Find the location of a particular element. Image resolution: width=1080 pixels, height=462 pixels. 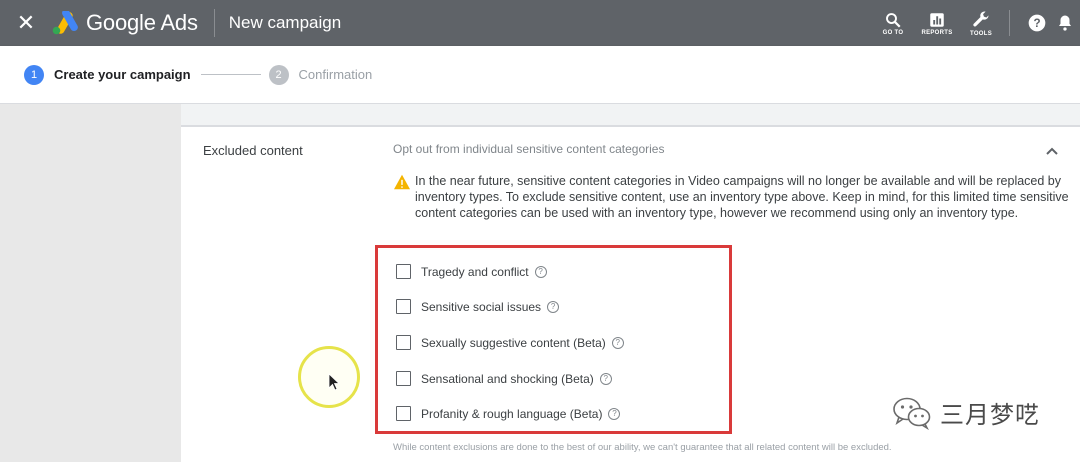

step-label: Confirmation is located at coordinates (335, 74).